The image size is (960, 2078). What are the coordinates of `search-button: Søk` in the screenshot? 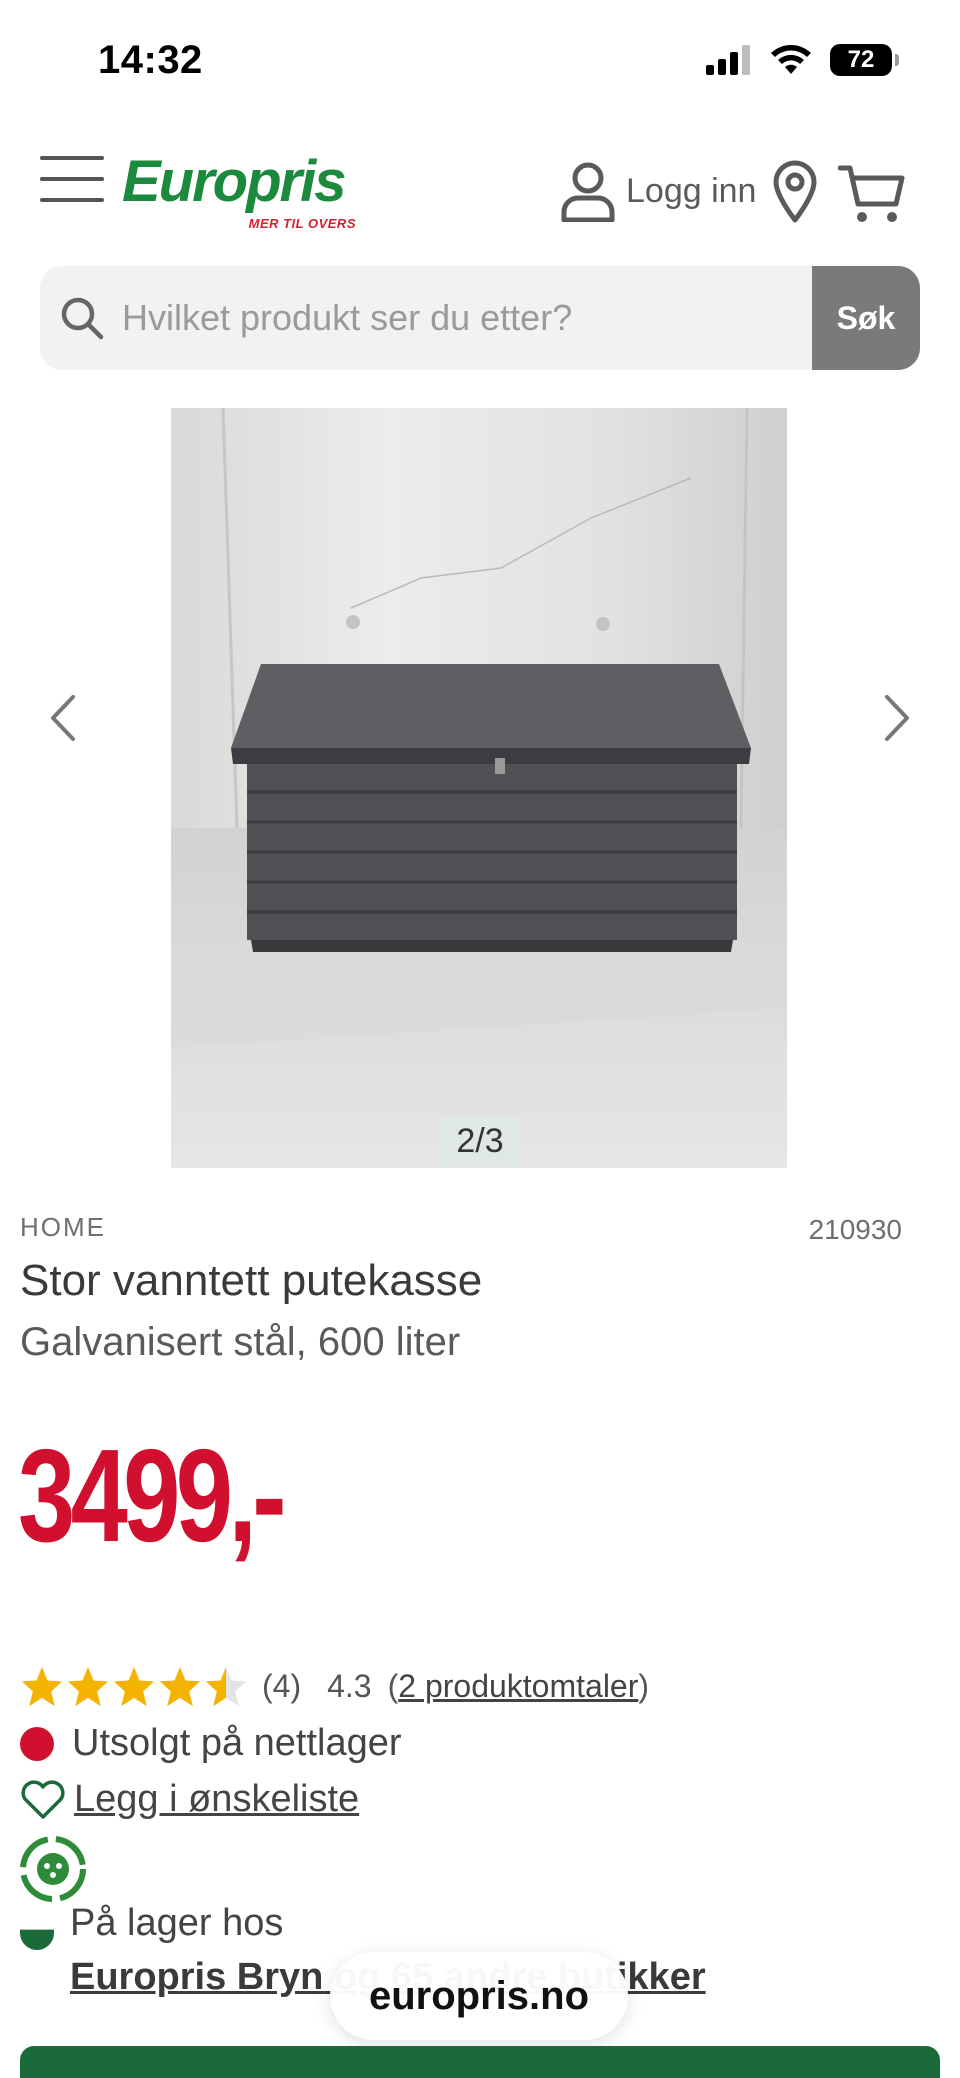 It's located at (866, 318).